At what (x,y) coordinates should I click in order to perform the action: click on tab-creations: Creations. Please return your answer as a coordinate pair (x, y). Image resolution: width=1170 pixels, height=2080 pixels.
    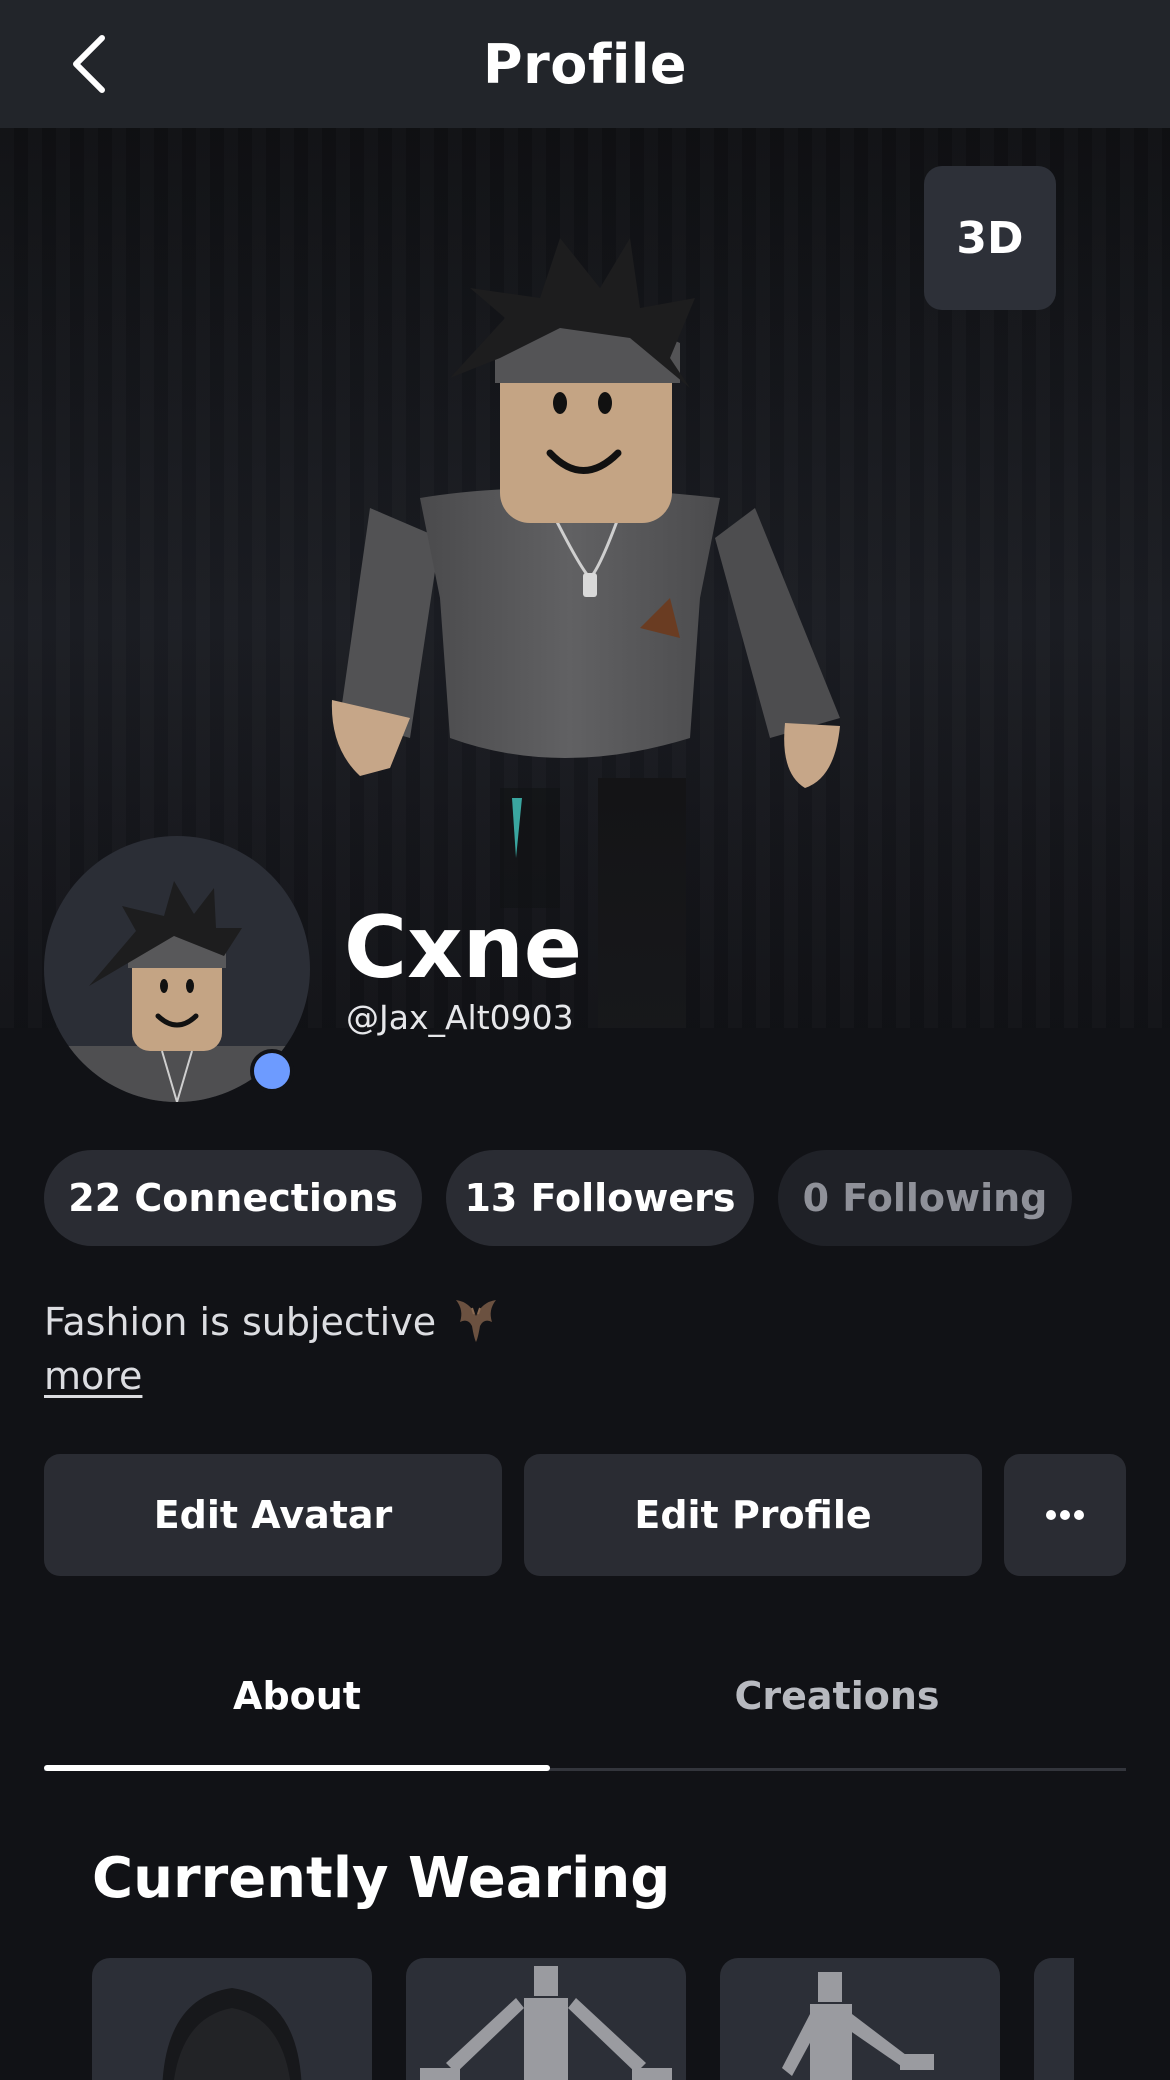
    Looking at the image, I should click on (837, 1696).